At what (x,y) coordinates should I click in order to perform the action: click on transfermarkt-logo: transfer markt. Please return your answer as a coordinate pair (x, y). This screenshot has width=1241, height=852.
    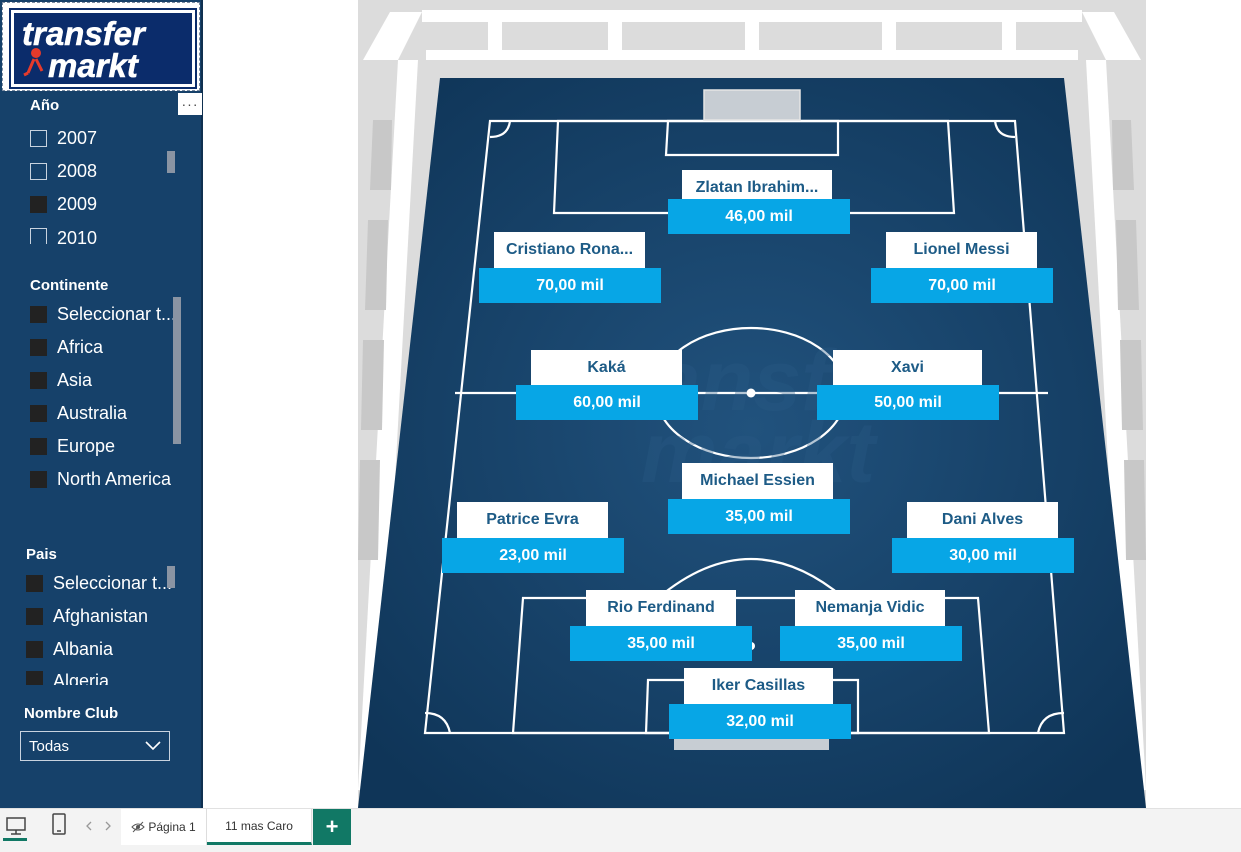
    Looking at the image, I should click on (103, 48).